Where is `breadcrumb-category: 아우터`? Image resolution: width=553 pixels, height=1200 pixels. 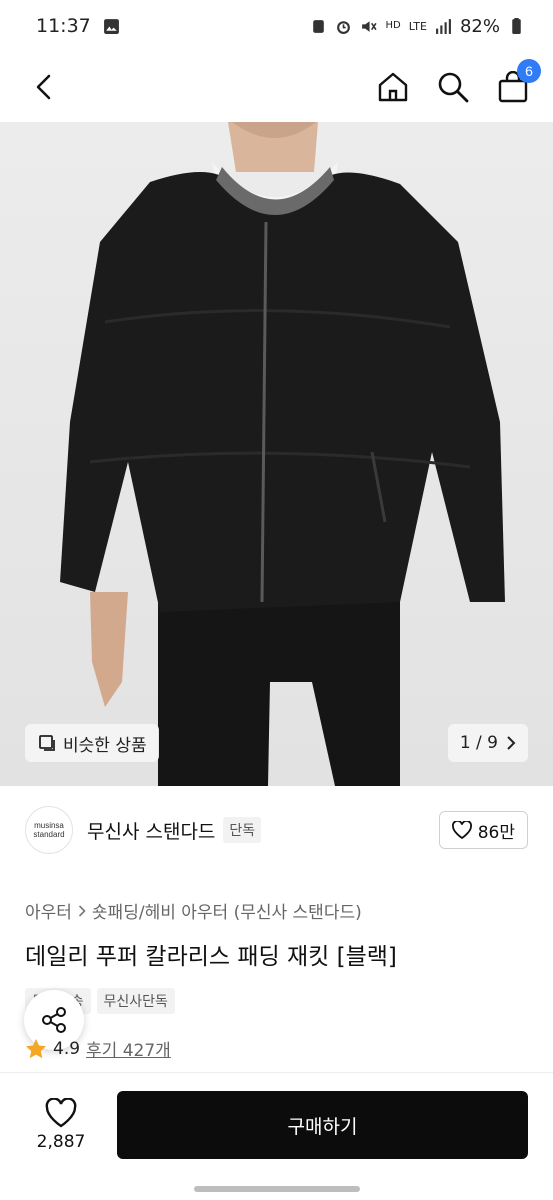
breadcrumb-category: 아우터 is located at coordinates (48, 910).